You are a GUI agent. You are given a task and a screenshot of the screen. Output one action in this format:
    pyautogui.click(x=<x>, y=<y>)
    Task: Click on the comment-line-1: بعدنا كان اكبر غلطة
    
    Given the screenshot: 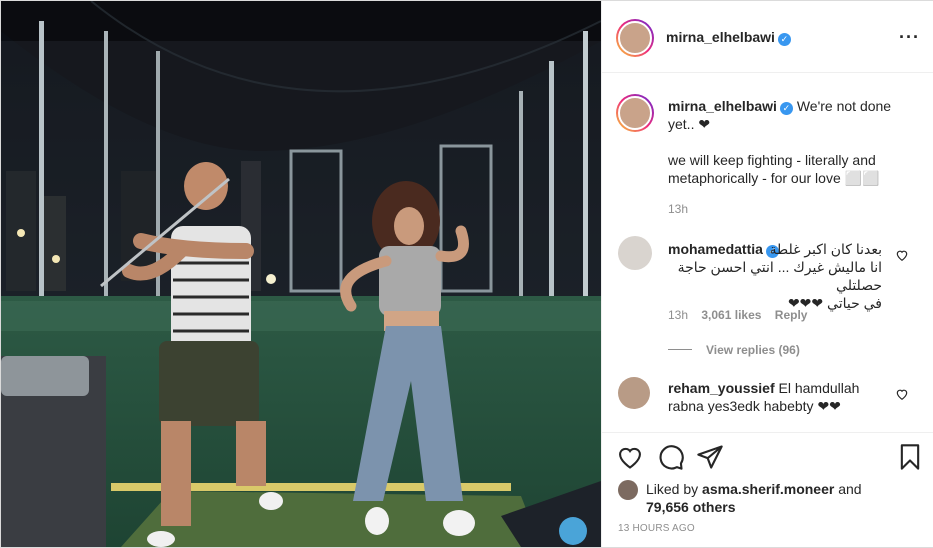 What is the action you would take?
    pyautogui.click(x=826, y=249)
    